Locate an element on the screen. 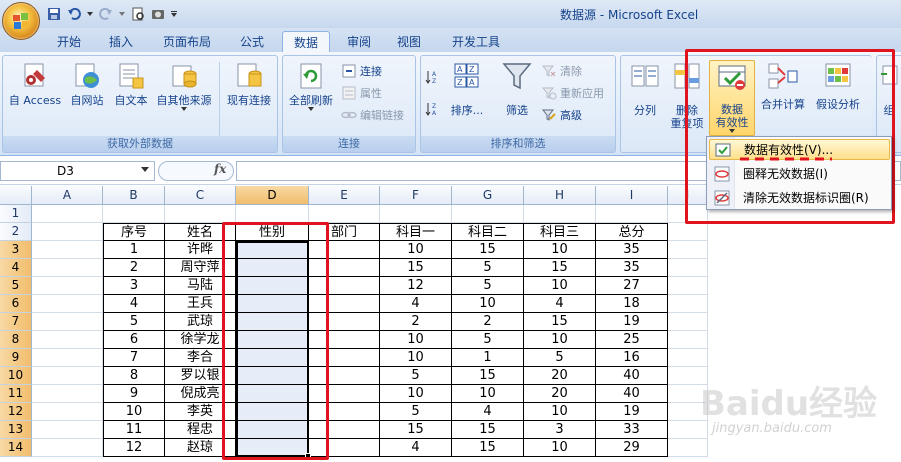  cell-g9: 1 is located at coordinates (488, 358).